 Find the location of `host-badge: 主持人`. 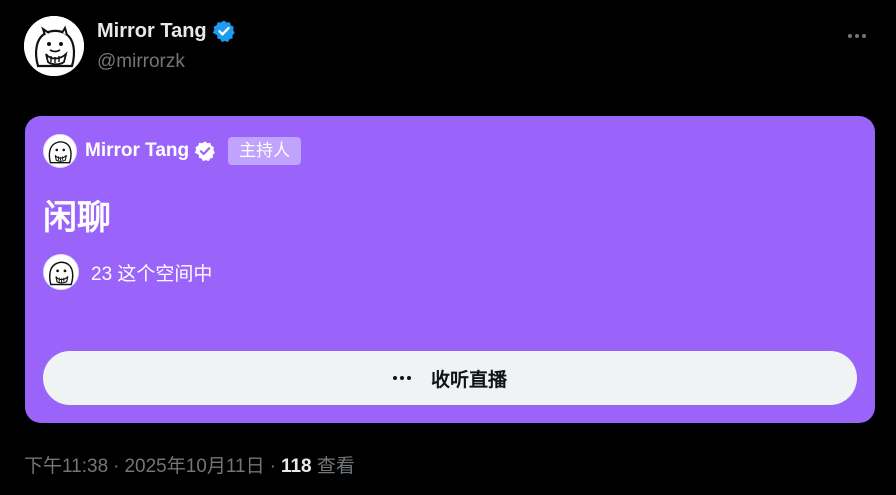

host-badge: 主持人 is located at coordinates (265, 151).